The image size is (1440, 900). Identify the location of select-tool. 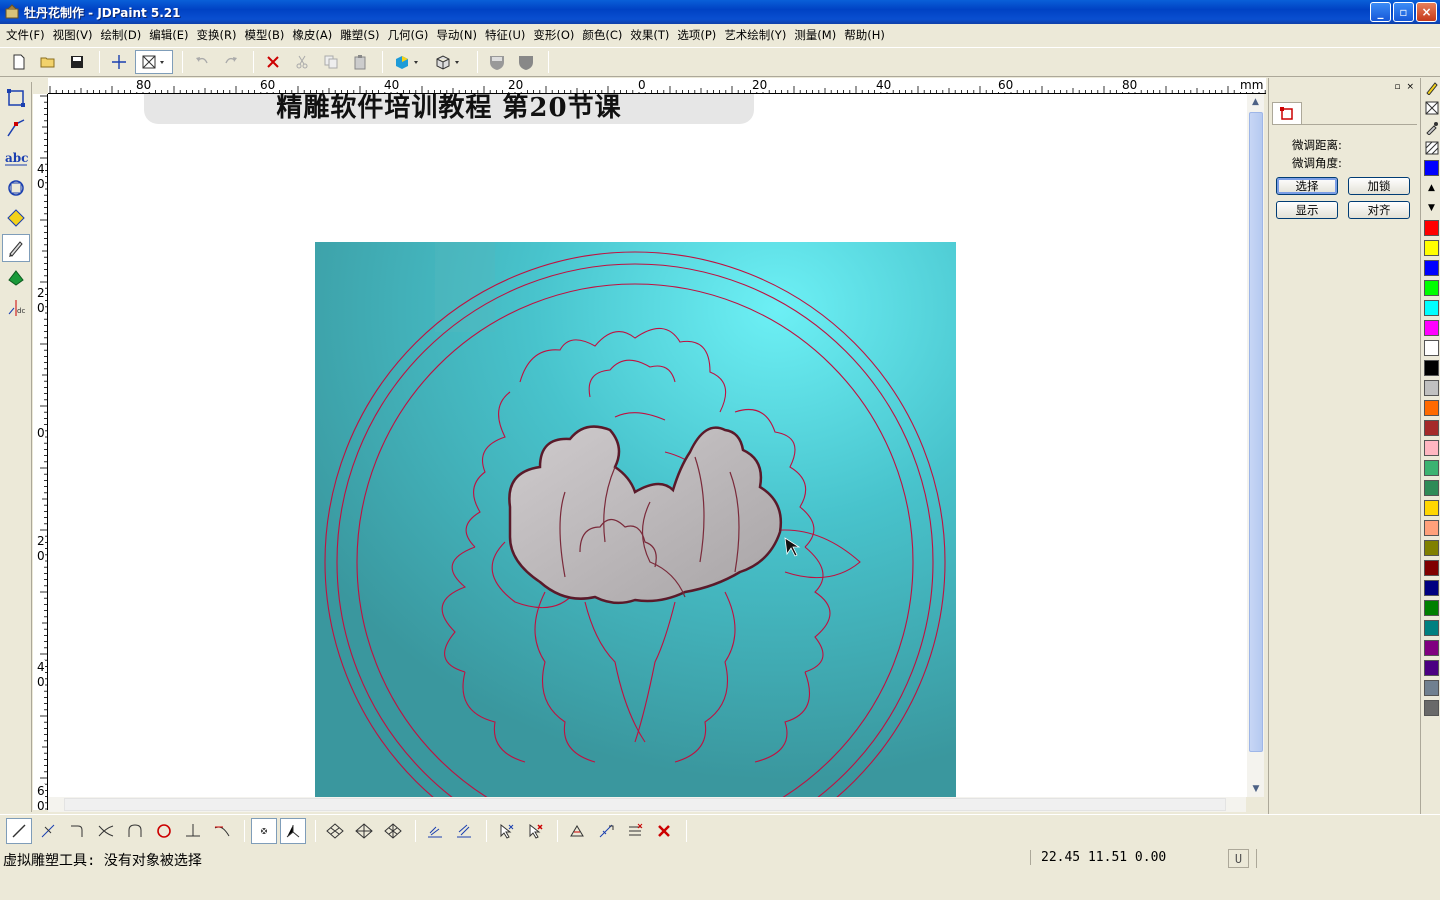
(16, 98).